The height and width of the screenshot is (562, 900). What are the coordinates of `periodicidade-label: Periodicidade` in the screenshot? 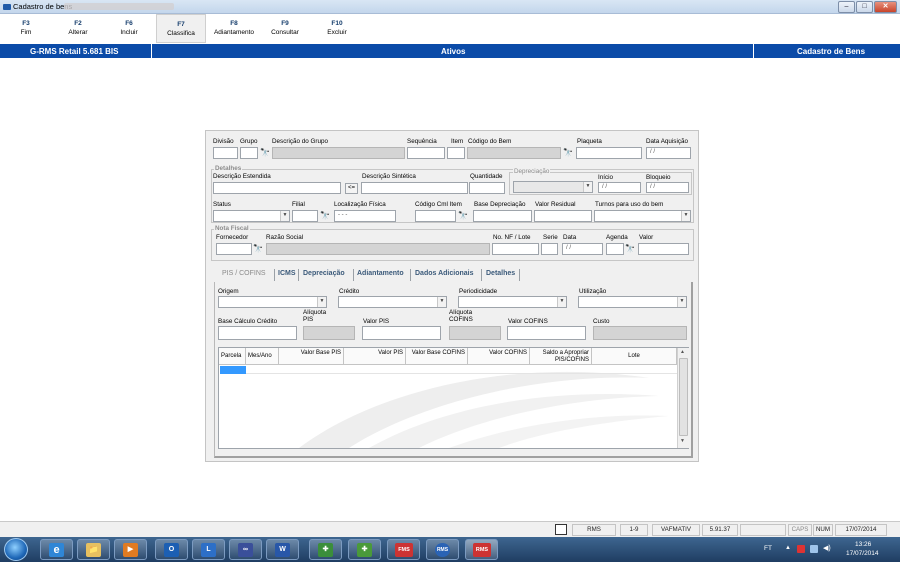 It's located at (478, 291).